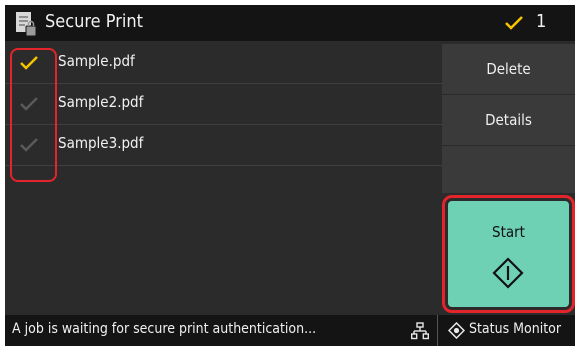 Image resolution: width=580 pixels, height=349 pixels. Describe the element at coordinates (101, 102) in the screenshot. I see `file-name: Sample2.pdf` at that location.